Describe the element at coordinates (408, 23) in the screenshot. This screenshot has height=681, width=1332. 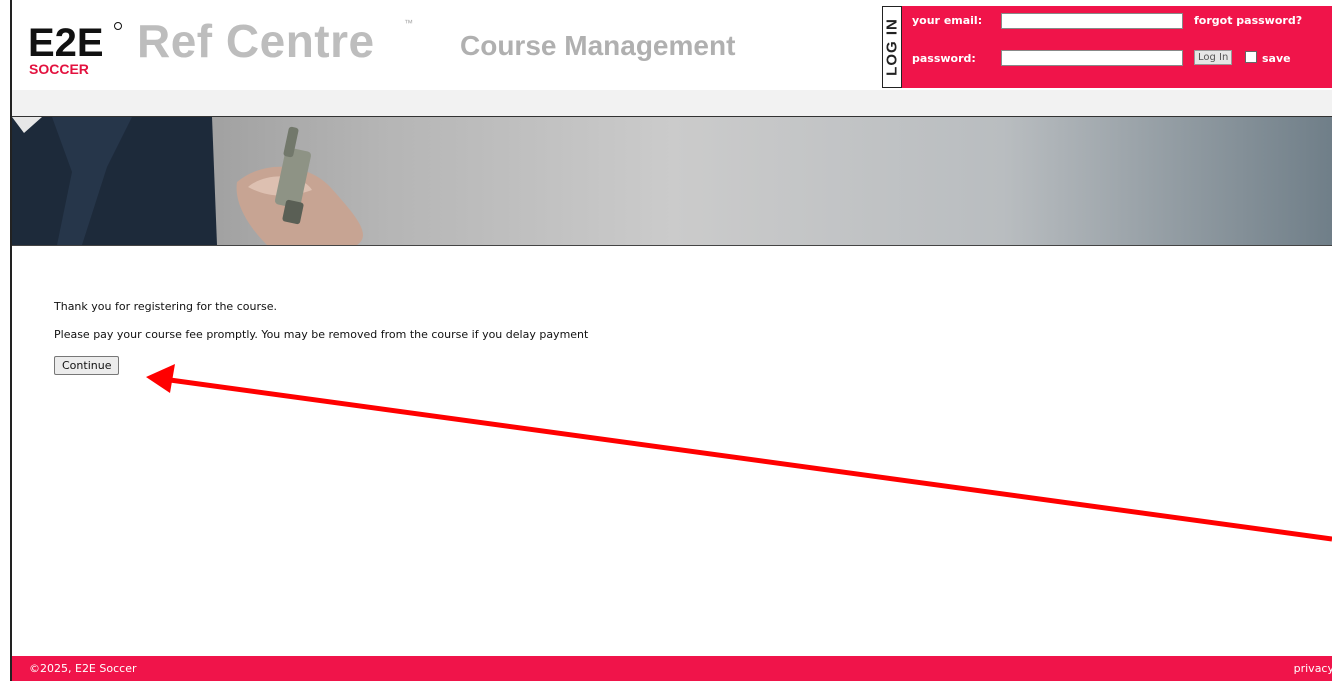
I see `trademark-mark: ™` at that location.